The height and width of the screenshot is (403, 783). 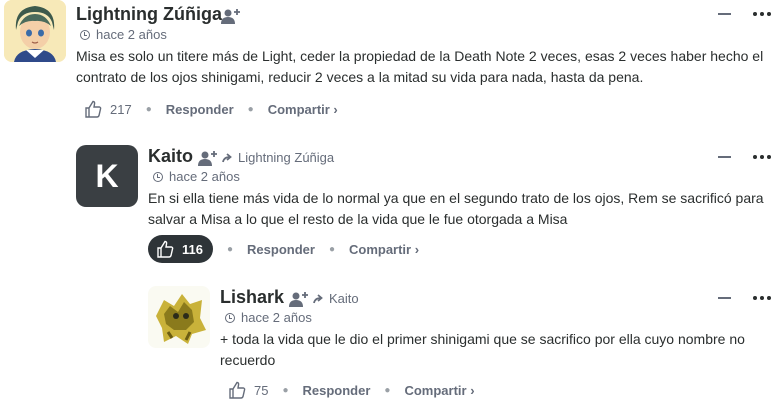 What do you see at coordinates (192, 249) in the screenshot?
I see `like-count: 116` at bounding box center [192, 249].